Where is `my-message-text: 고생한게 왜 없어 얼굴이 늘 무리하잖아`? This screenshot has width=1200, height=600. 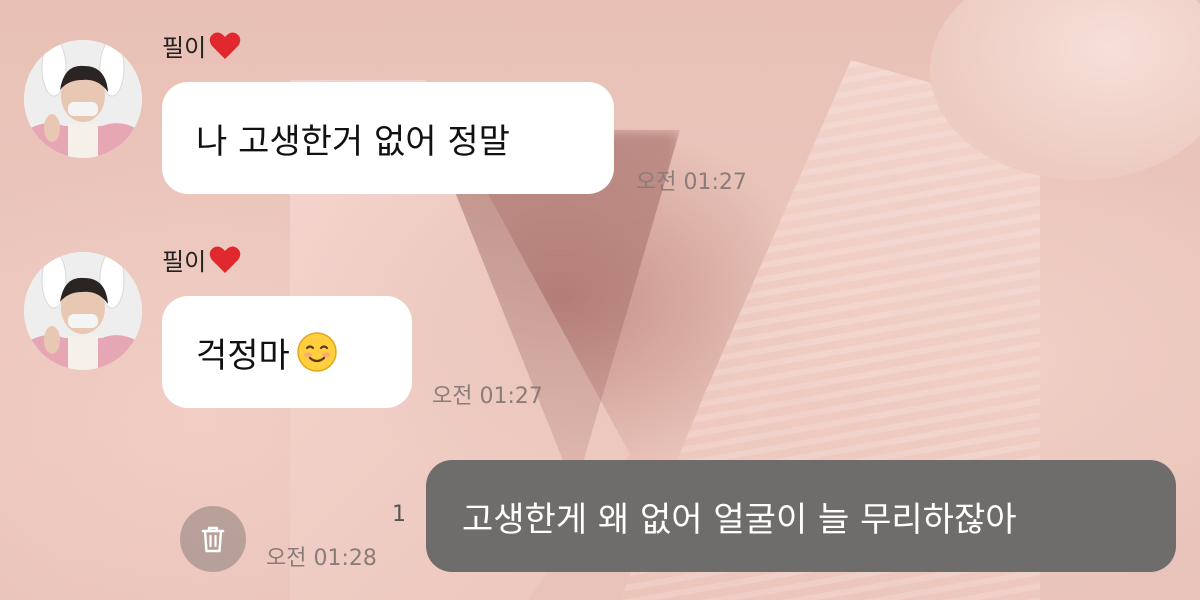 my-message-text: 고생한게 왜 없어 얼굴이 늘 무리하잖아 is located at coordinates (739, 519).